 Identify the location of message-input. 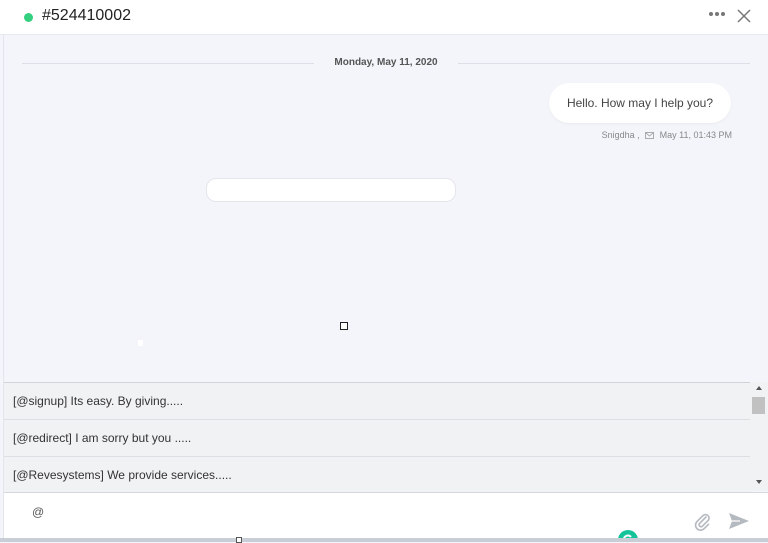
(322, 512).